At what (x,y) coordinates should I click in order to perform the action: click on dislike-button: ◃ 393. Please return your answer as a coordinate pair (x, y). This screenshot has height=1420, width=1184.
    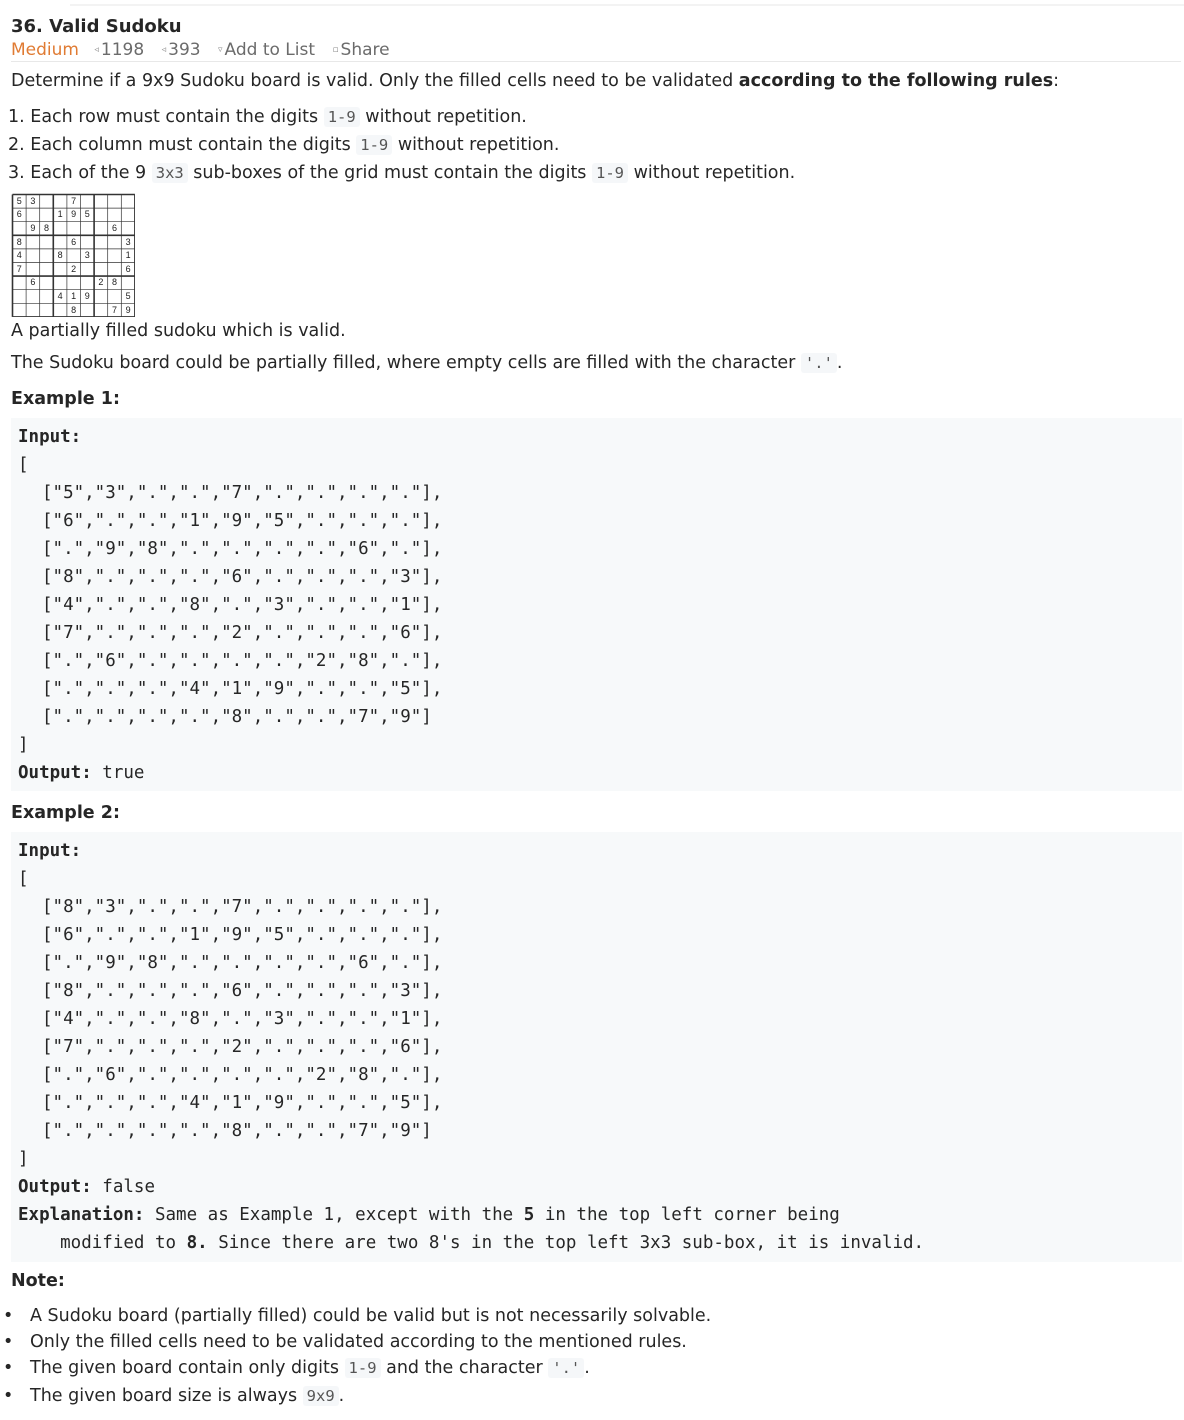
    Looking at the image, I should click on (181, 50).